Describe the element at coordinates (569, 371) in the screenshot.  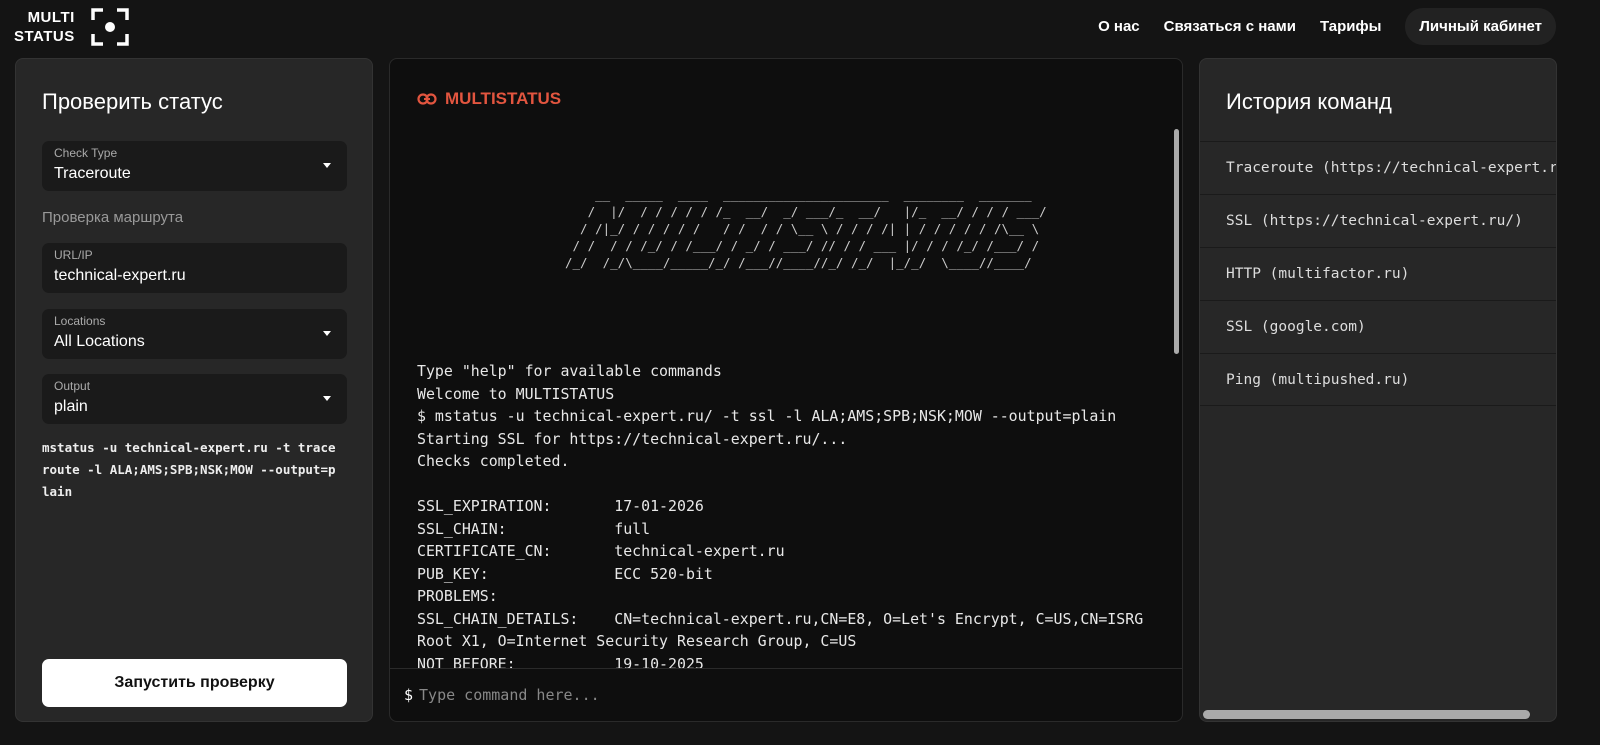
I see `terminal-line: Type "help" for available commands` at that location.